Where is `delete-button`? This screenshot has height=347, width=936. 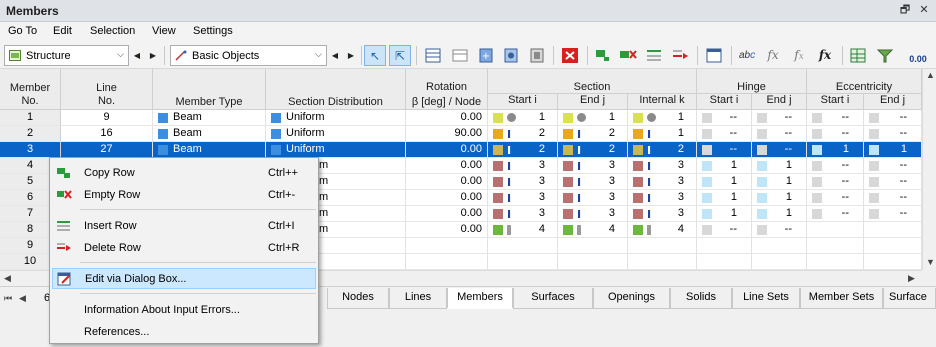
delete-button is located at coordinates (570, 55).